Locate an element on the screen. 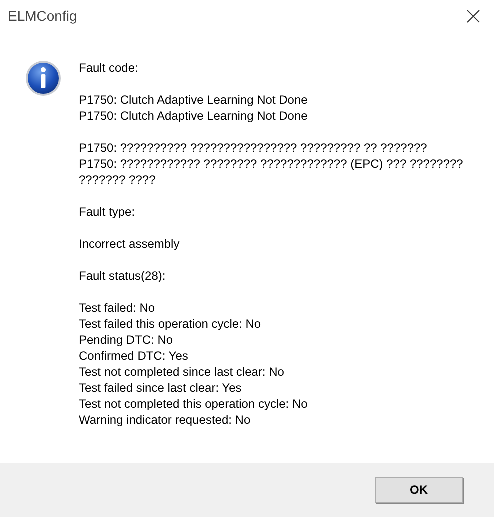  message-line: Pending DTC: No is located at coordinates (126, 340).